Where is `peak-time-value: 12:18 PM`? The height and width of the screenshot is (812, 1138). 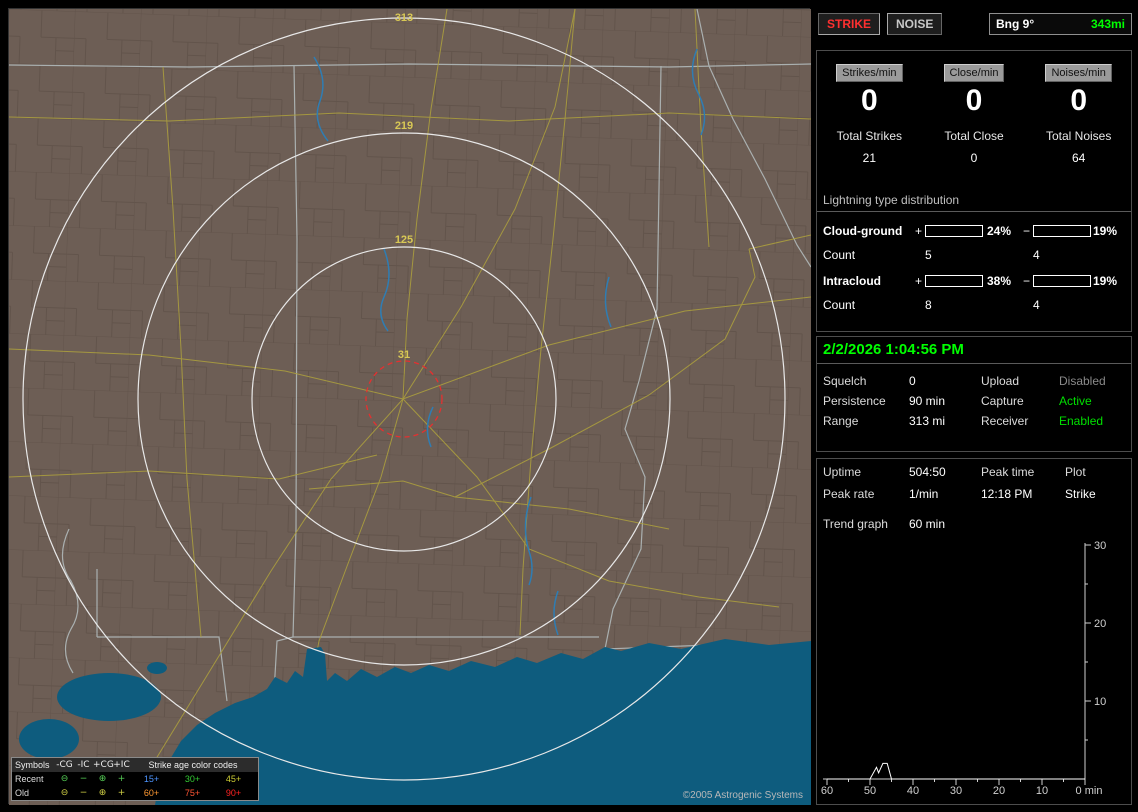 peak-time-value: 12:18 PM is located at coordinates (1007, 494).